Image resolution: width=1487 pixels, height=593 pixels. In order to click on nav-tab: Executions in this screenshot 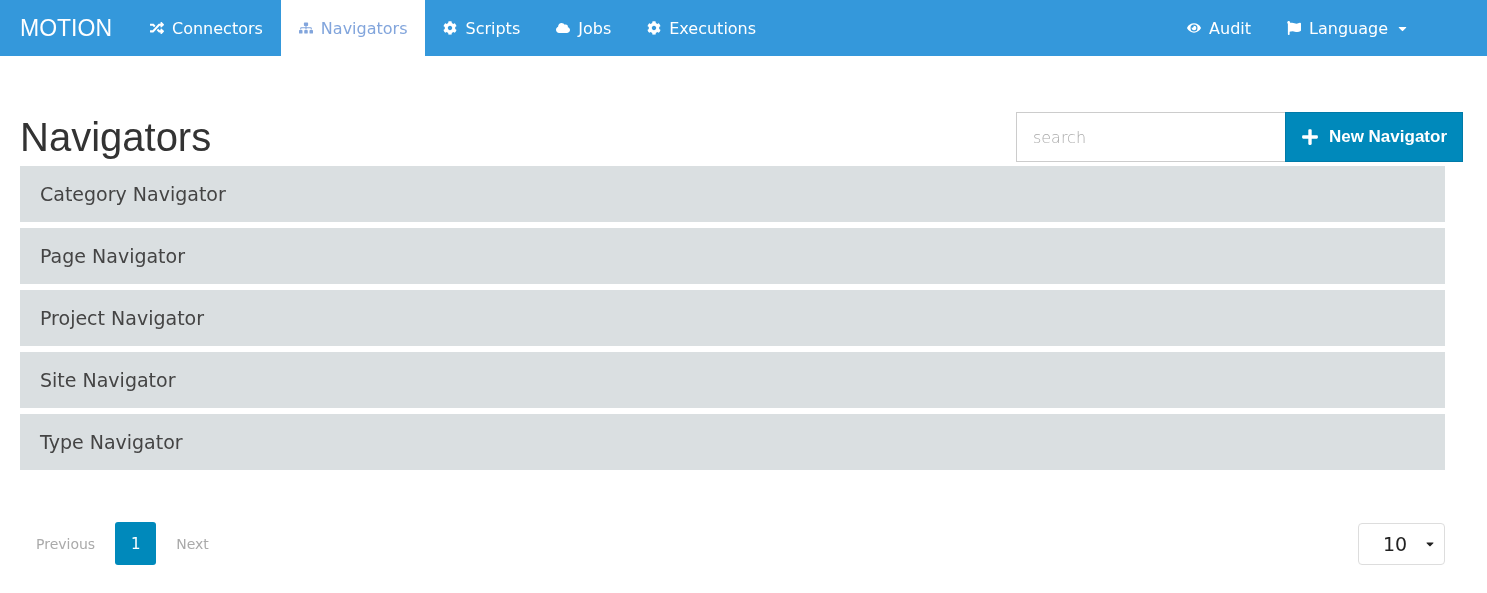, I will do `click(702, 28)`.